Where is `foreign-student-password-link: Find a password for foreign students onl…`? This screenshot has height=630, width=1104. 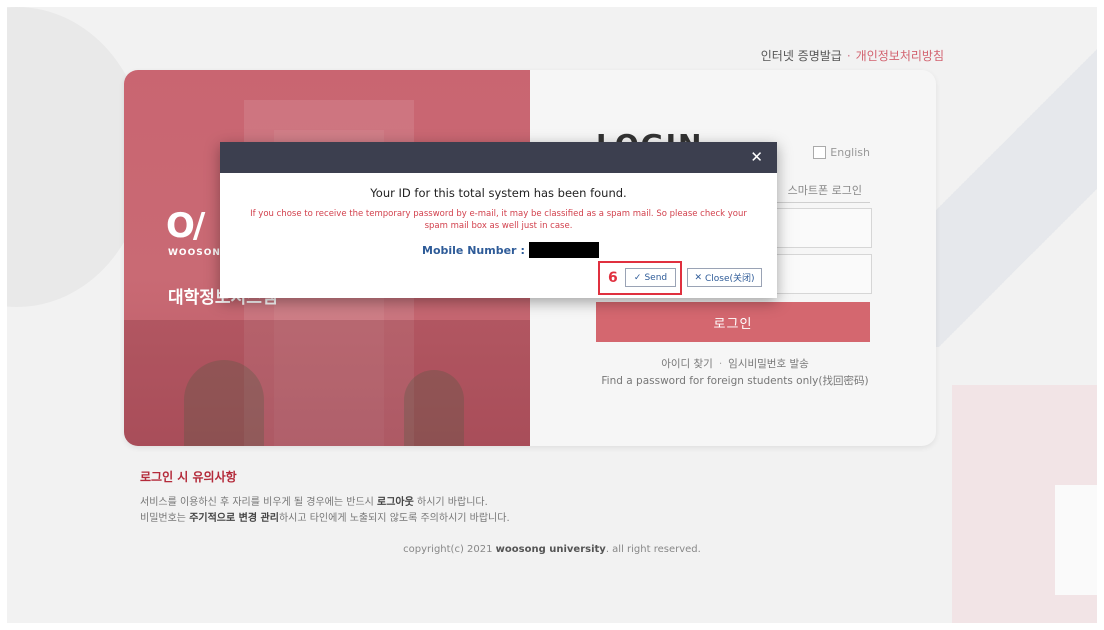 foreign-student-password-link: Find a password for foreign students onl… is located at coordinates (735, 381).